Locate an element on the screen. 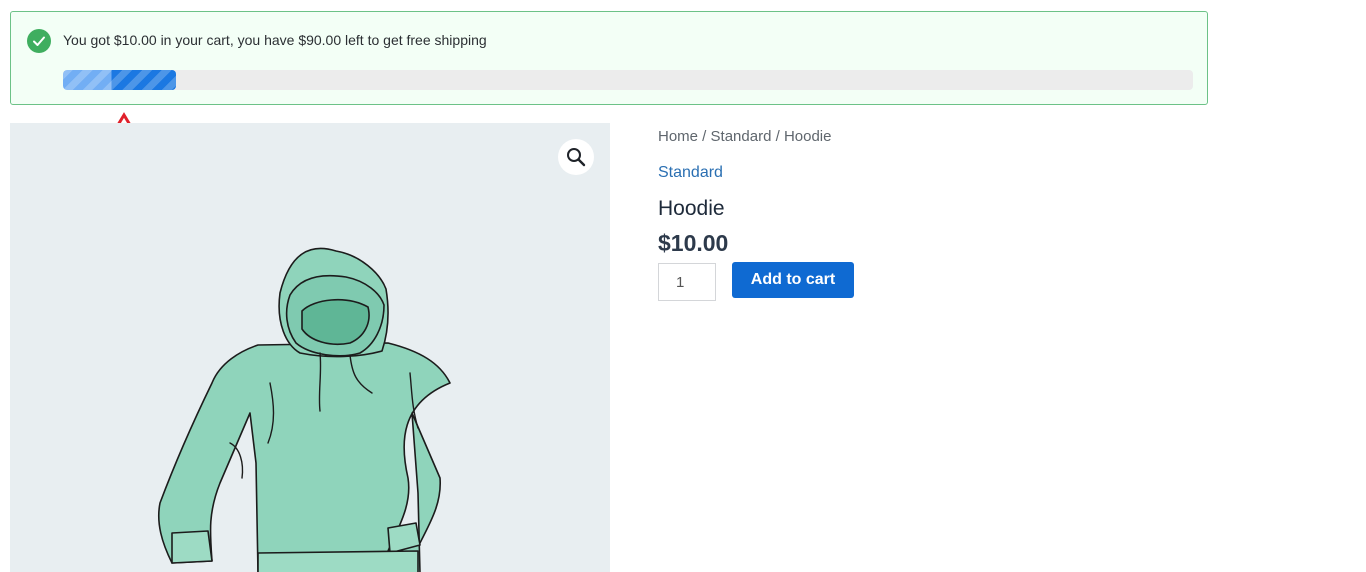 The image size is (1366, 572). product-category-link: Standard is located at coordinates (690, 173).